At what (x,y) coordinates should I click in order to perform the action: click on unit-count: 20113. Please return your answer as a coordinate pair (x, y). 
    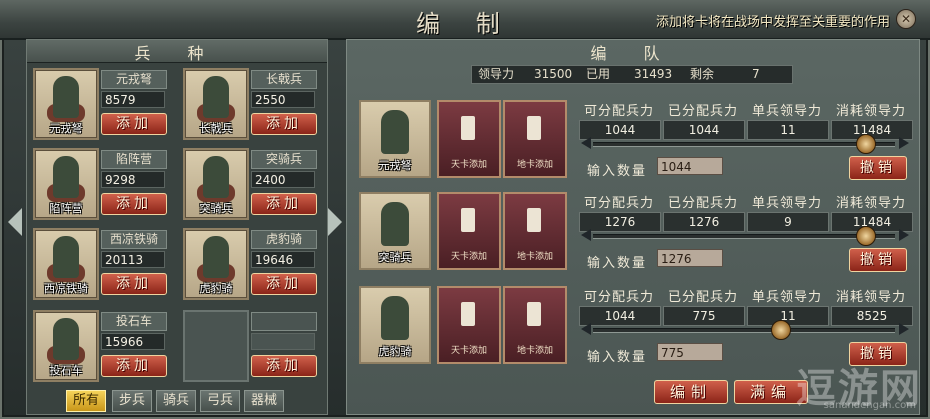
    Looking at the image, I should click on (133, 259).